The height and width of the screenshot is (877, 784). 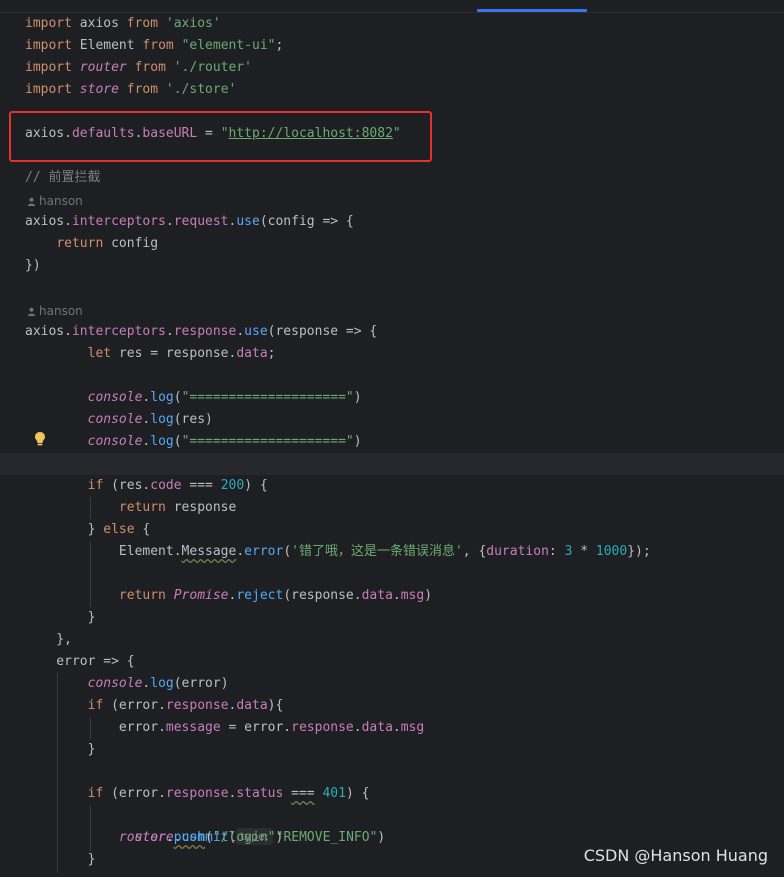 What do you see at coordinates (142, 837) in the screenshot?
I see `code-token: router` at bounding box center [142, 837].